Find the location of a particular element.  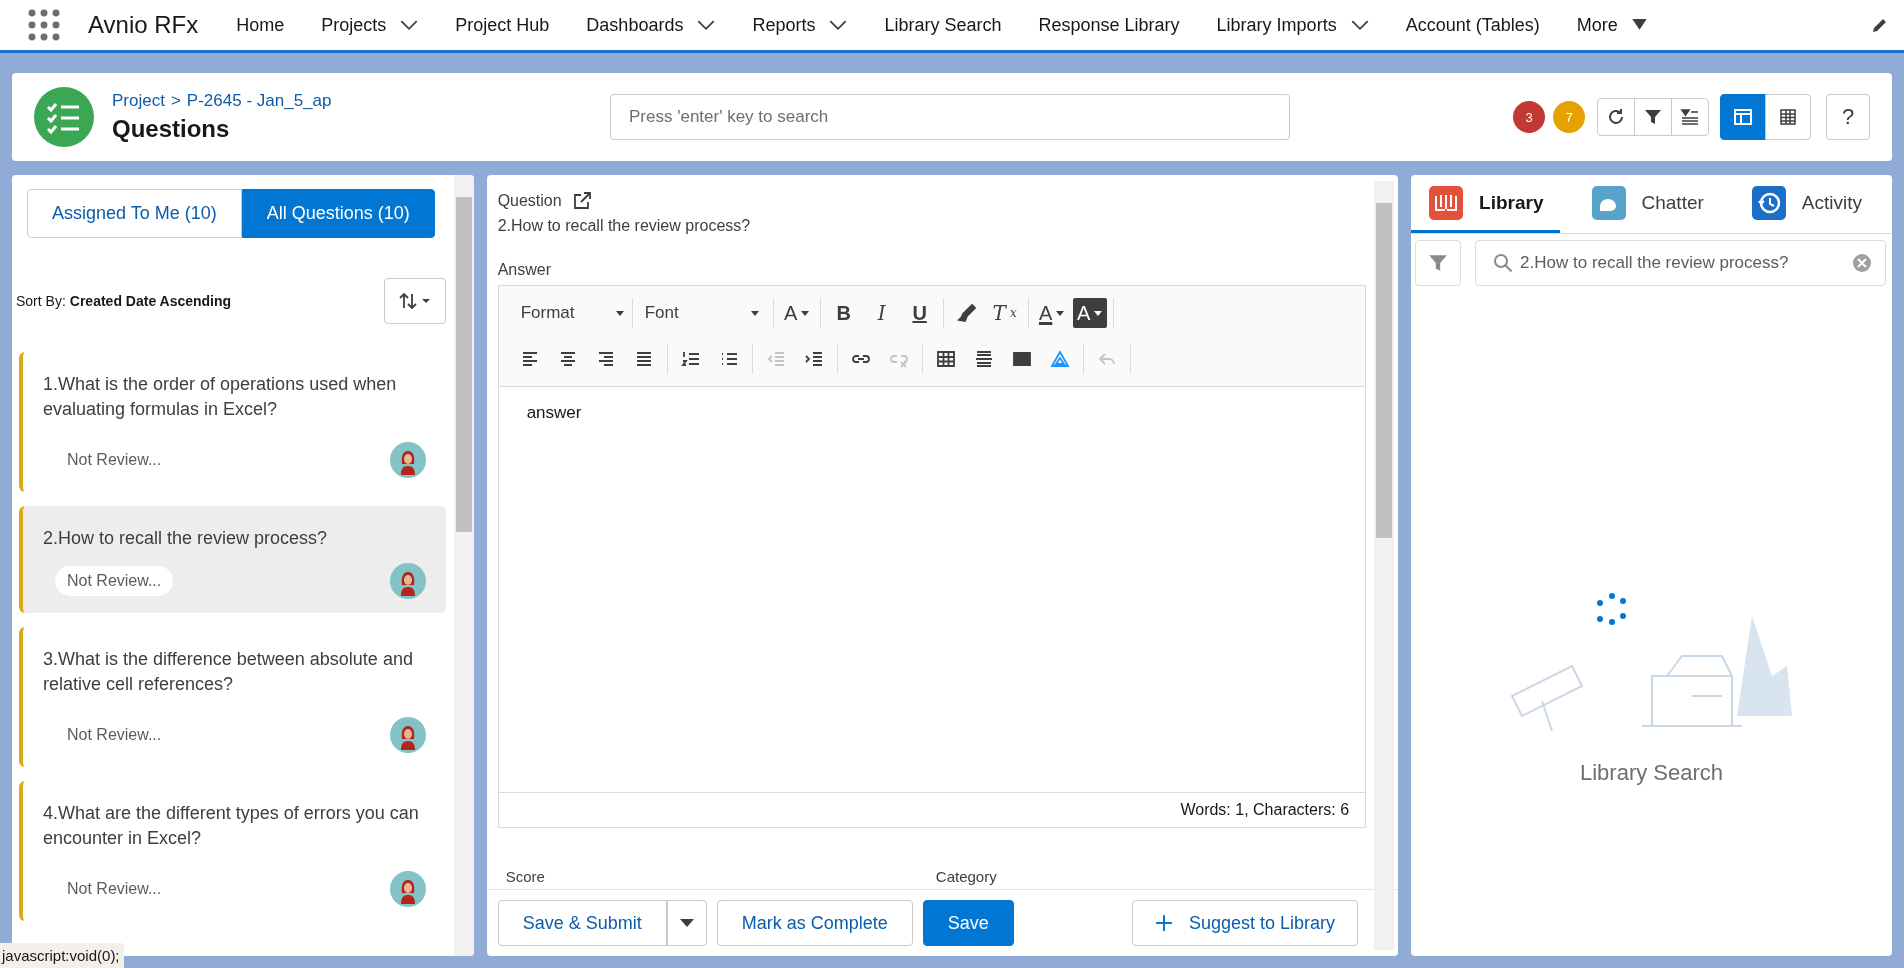

help-button: ? is located at coordinates (1848, 117).